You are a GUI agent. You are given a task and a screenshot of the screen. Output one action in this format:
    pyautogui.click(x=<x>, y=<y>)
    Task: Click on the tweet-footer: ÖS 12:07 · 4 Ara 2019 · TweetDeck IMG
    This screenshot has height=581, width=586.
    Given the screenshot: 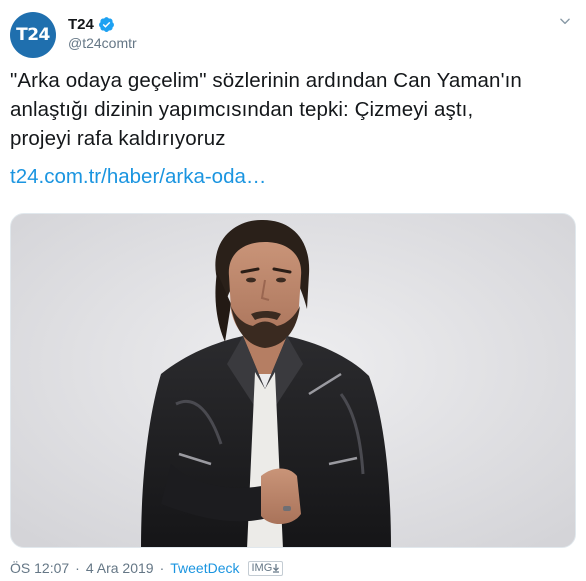 What is the action you would take?
    pyautogui.click(x=147, y=568)
    